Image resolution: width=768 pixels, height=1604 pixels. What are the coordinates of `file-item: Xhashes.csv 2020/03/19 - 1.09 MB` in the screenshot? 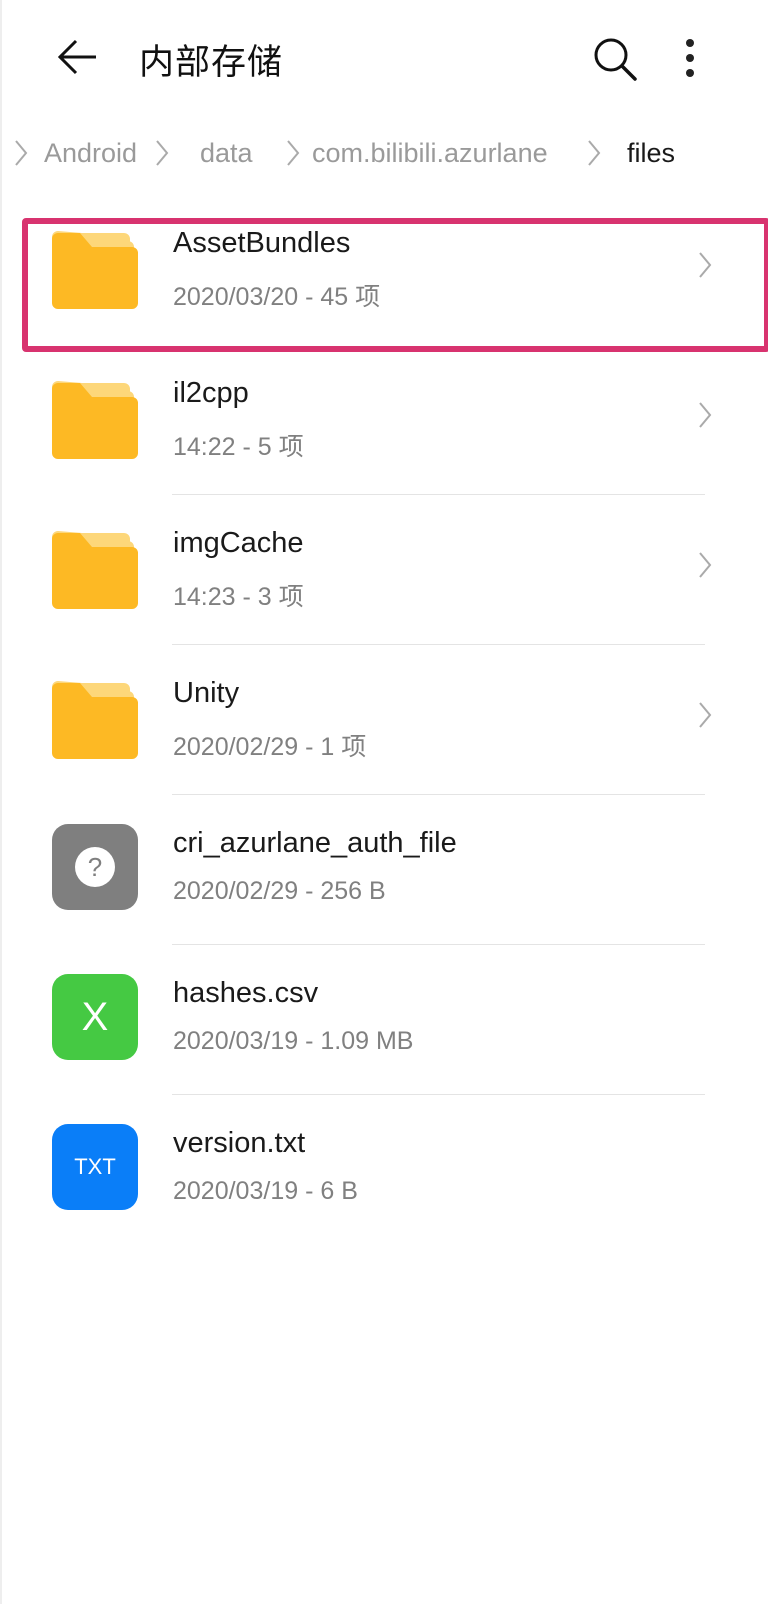 It's located at (385, 1020).